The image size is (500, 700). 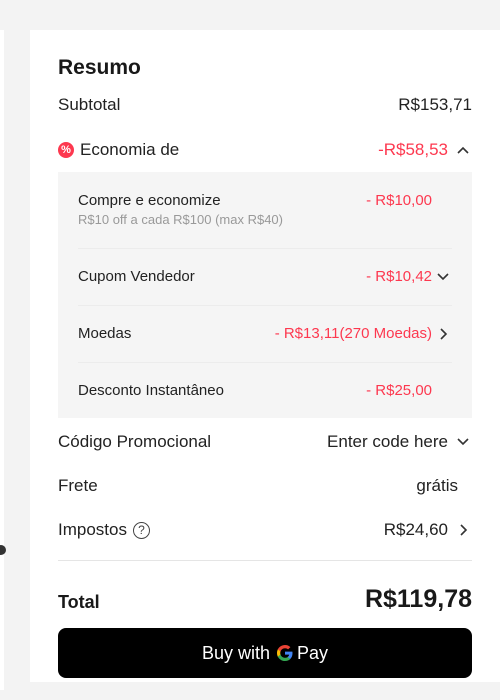 I want to click on shipping-row: Frete grátis, so click(x=265, y=486).